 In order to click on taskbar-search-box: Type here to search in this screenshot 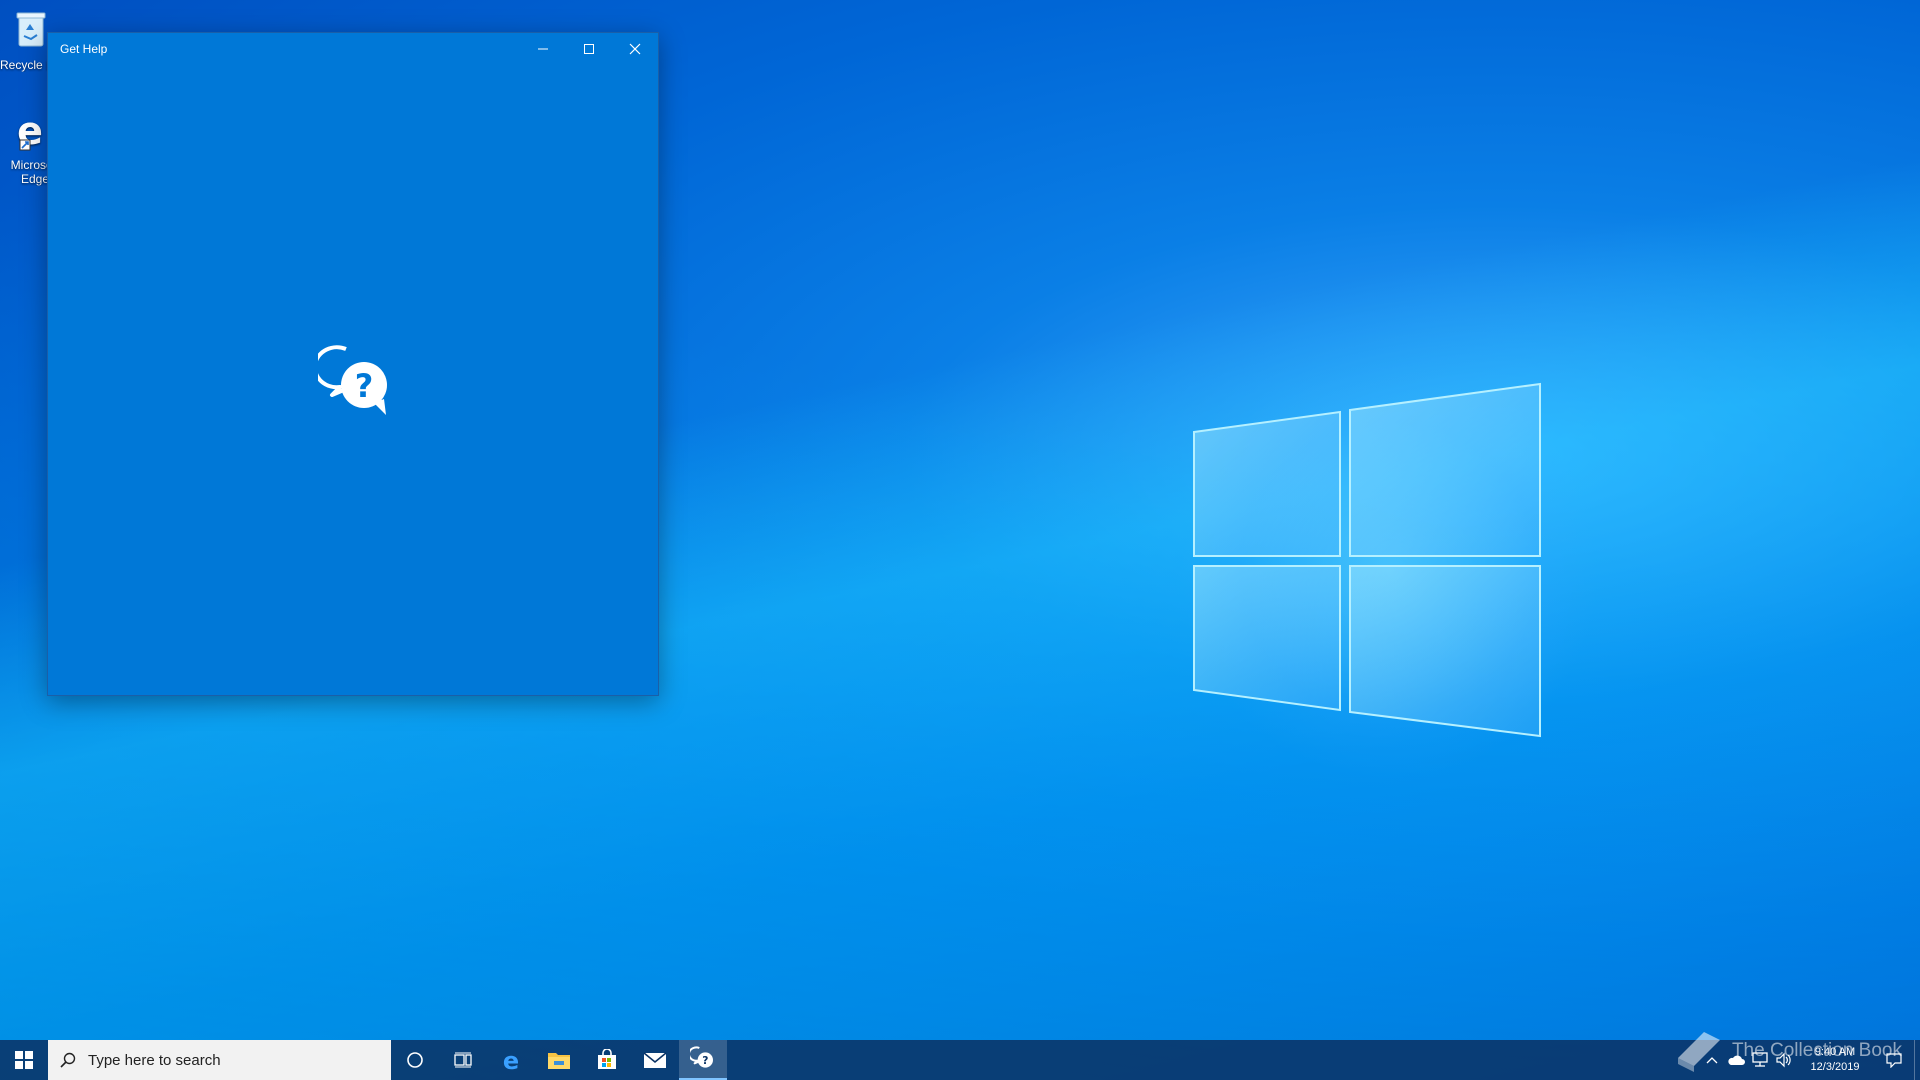, I will do `click(219, 1060)`.